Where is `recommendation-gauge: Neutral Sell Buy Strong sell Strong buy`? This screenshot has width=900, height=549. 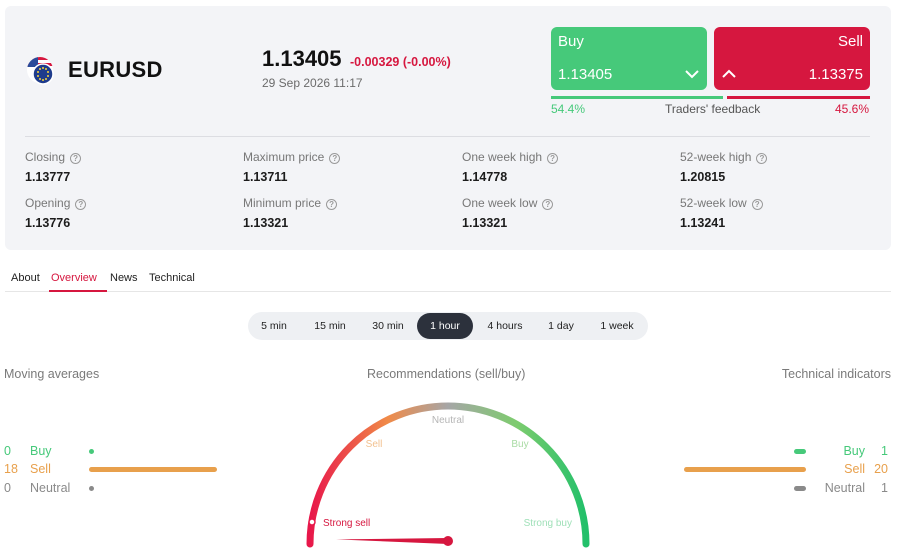 recommendation-gauge: Neutral Sell Buy Strong sell Strong buy is located at coordinates (448, 475).